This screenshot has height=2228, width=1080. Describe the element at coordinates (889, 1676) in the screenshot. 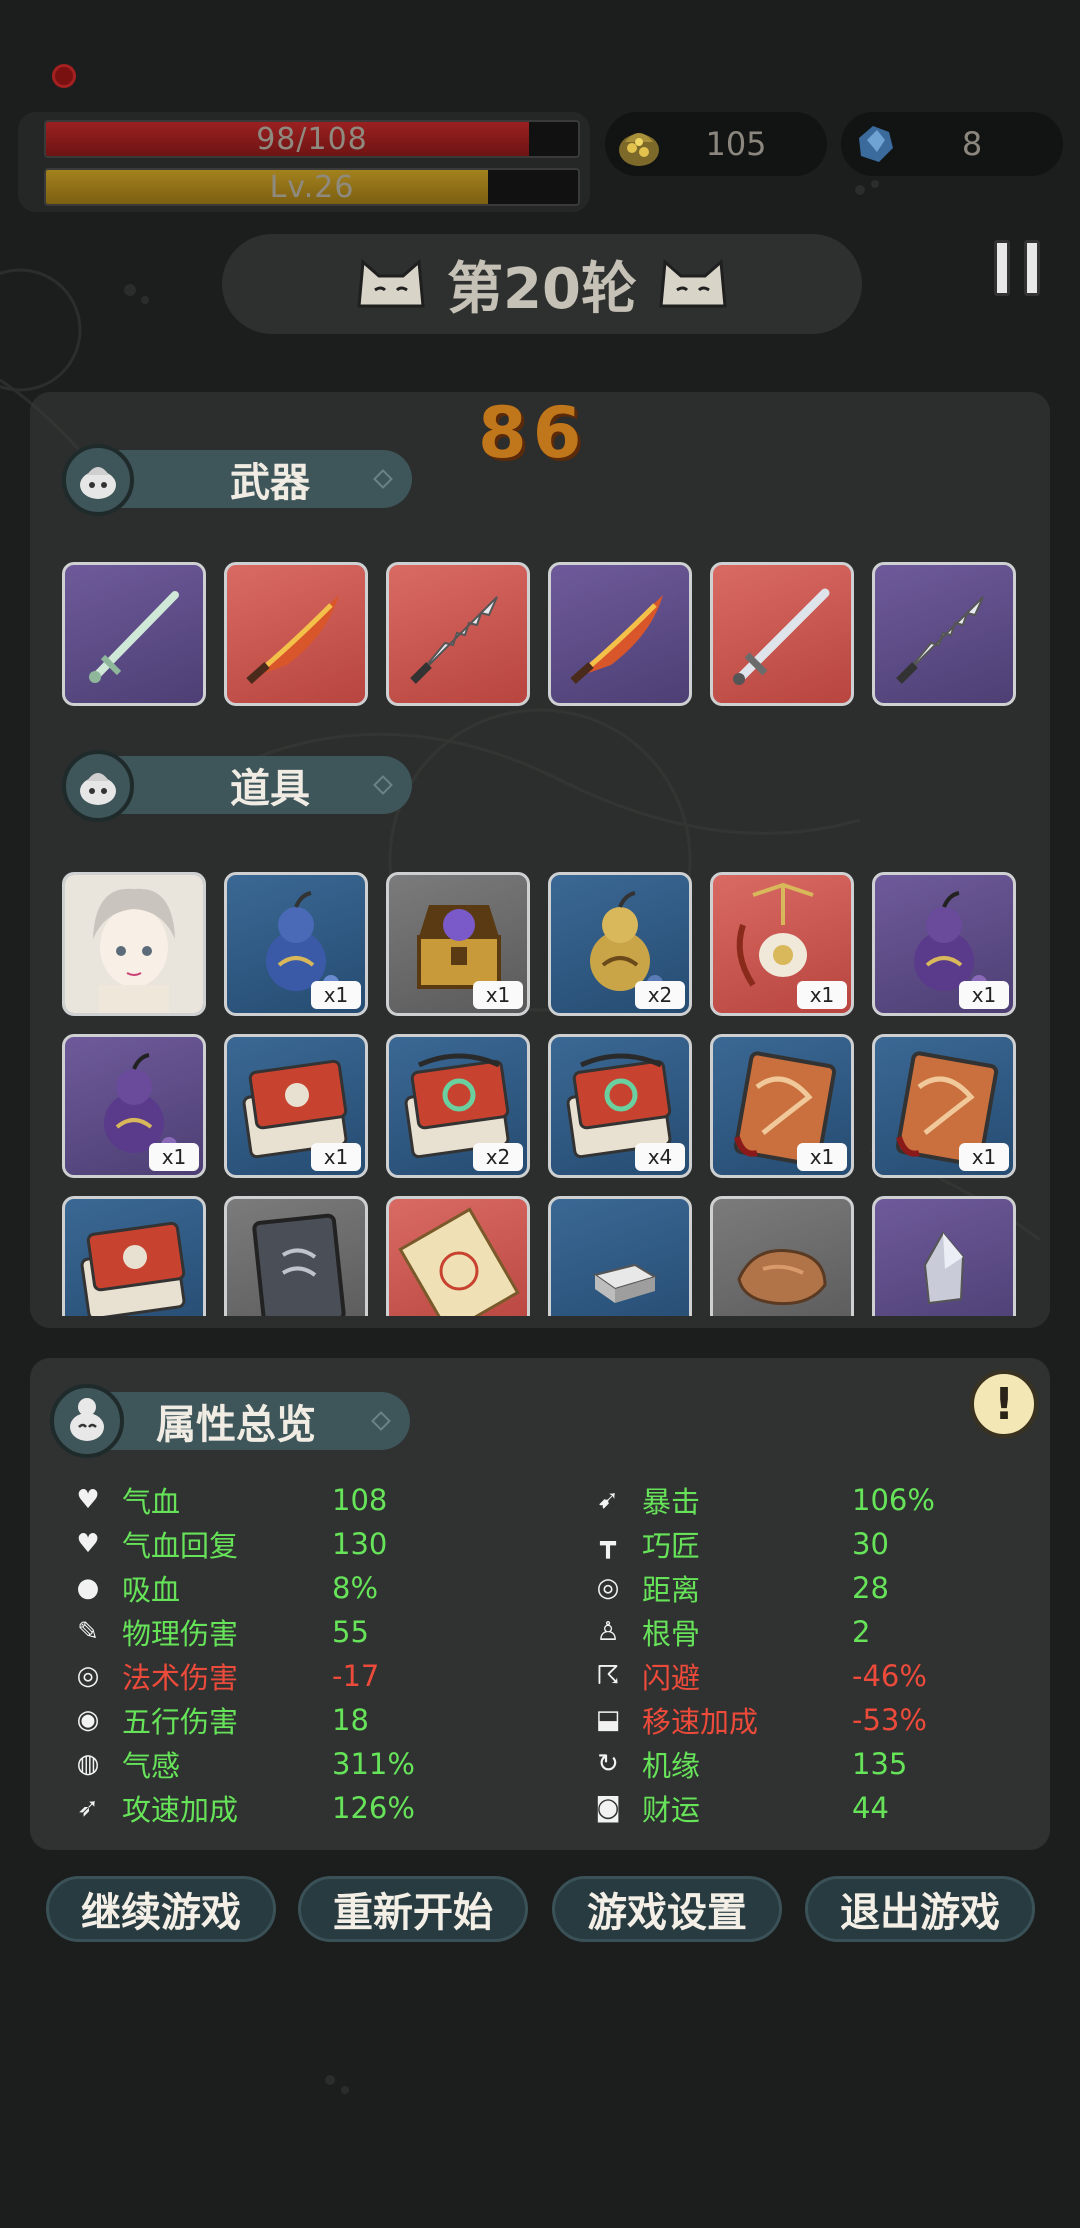

I see `stat-value: -46%` at that location.